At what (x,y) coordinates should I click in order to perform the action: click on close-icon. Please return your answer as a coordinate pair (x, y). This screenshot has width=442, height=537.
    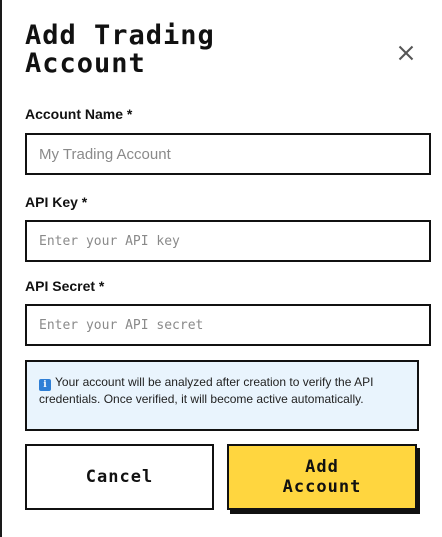
    Looking at the image, I should click on (406, 53).